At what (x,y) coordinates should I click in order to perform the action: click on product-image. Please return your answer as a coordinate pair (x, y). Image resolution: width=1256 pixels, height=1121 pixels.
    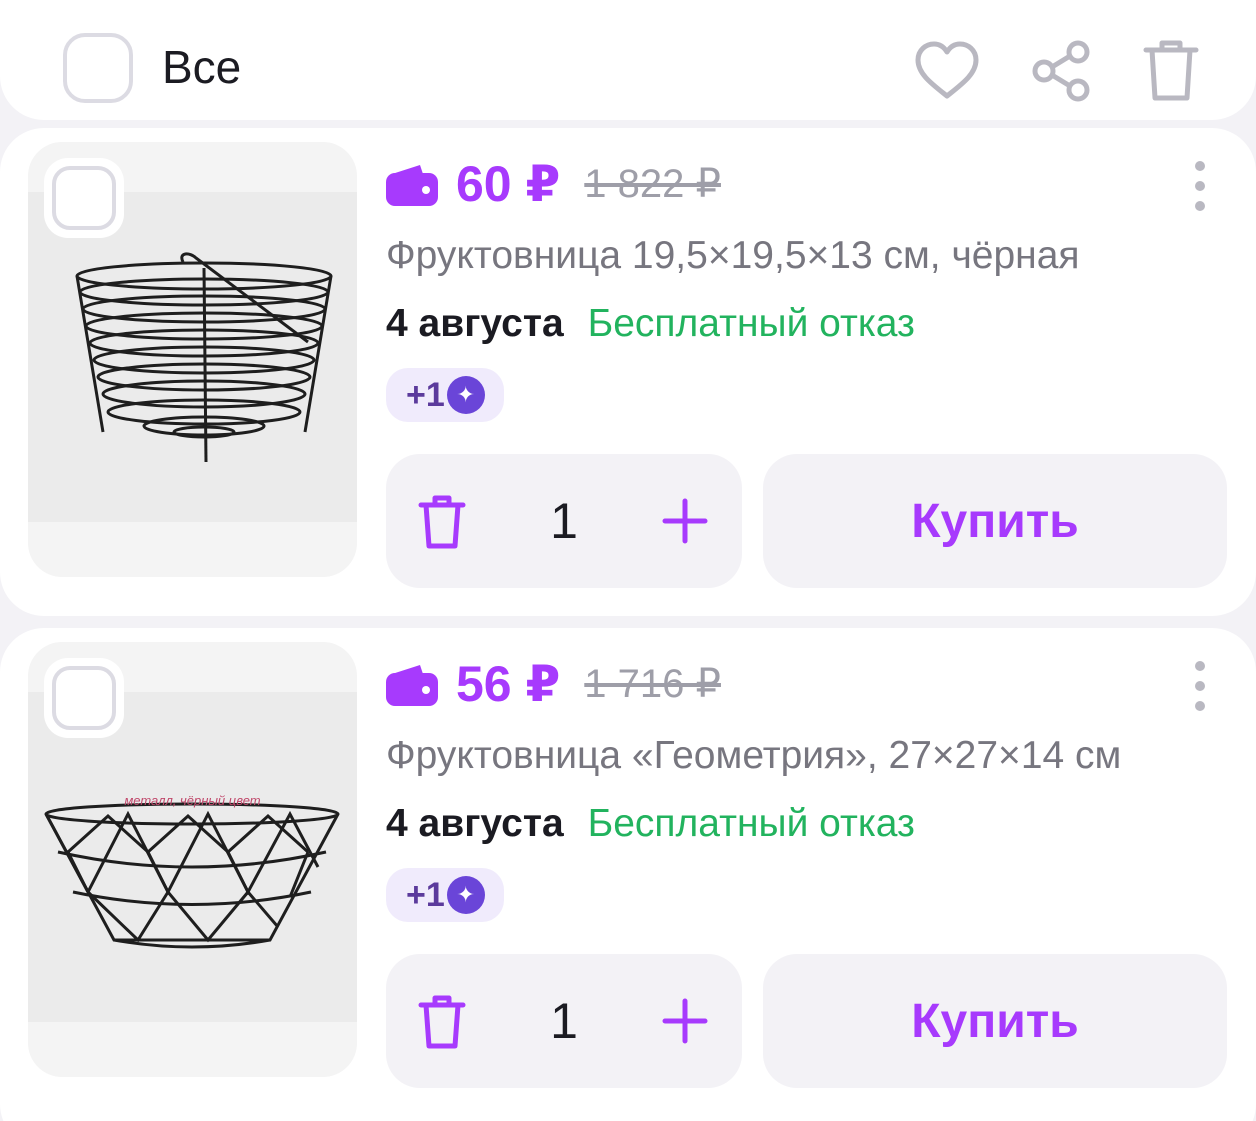
    Looking at the image, I should click on (192, 359).